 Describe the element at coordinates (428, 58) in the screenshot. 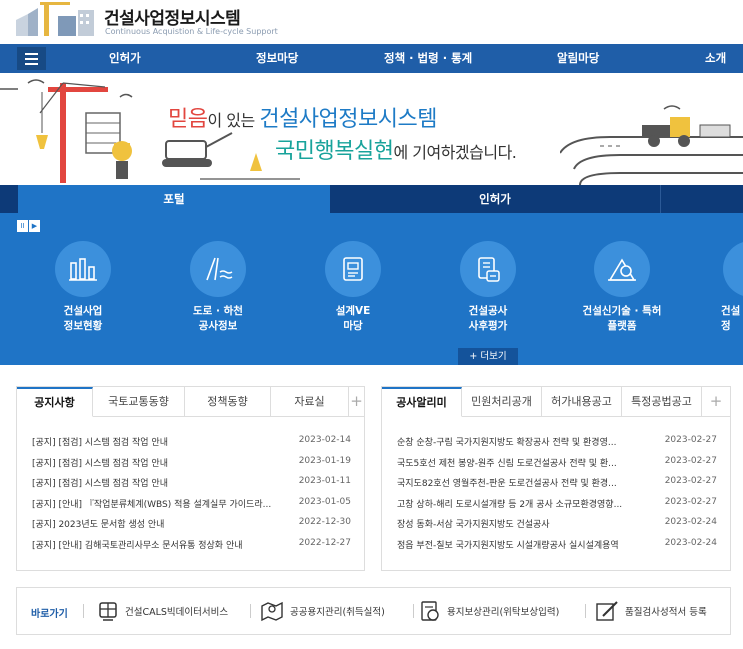

I see `nav-item-policy: 정책 · 법령 · 통계` at that location.